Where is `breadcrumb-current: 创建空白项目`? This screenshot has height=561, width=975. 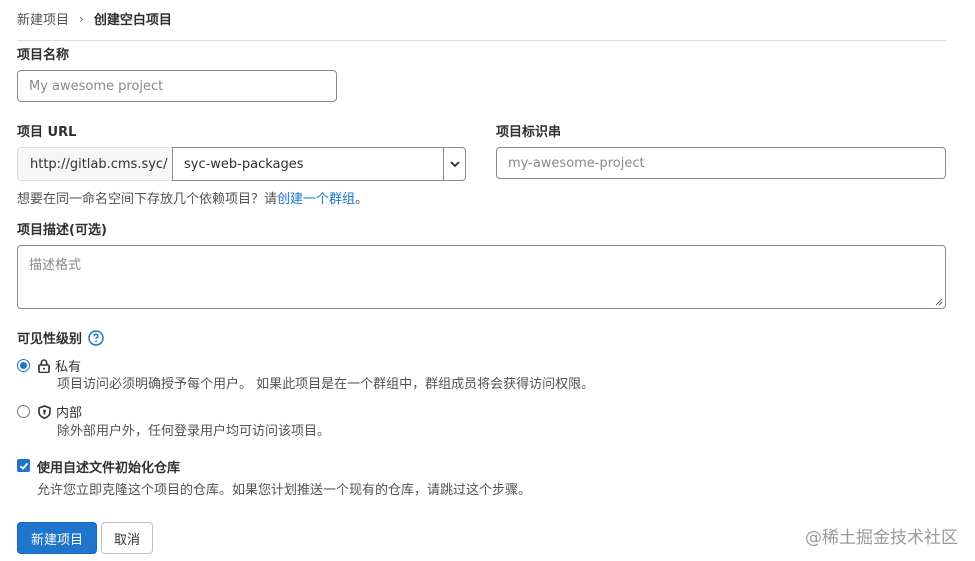 breadcrumb-current: 创建空白项目 is located at coordinates (132, 20).